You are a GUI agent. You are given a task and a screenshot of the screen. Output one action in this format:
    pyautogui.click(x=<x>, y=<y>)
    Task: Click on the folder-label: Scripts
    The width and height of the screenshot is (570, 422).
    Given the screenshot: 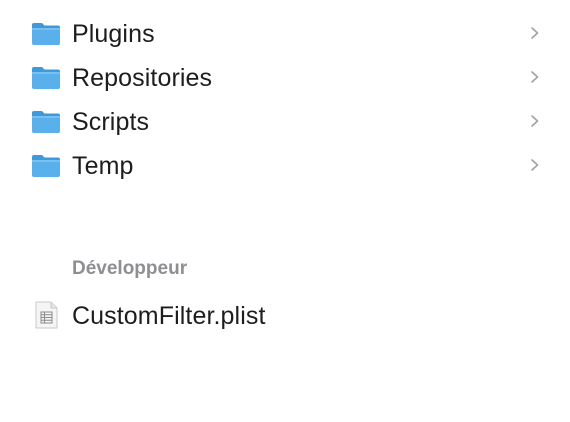 What is the action you would take?
    pyautogui.click(x=111, y=122)
    